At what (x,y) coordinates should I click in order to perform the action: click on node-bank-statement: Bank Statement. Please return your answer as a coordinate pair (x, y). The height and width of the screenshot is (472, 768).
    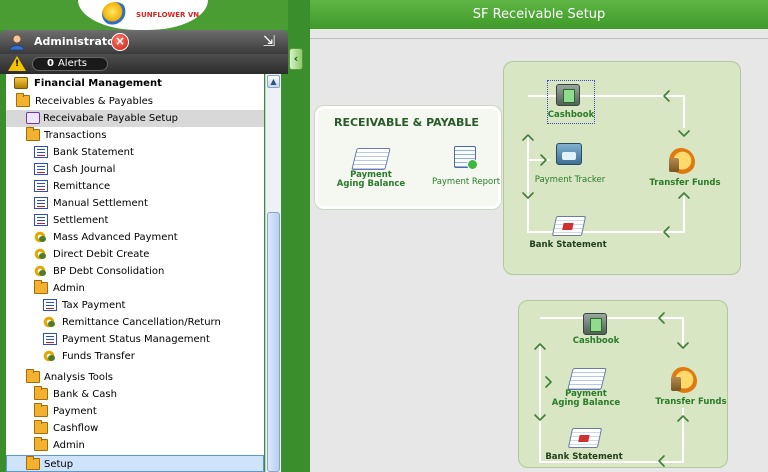
    Looking at the image, I should click on (568, 245).